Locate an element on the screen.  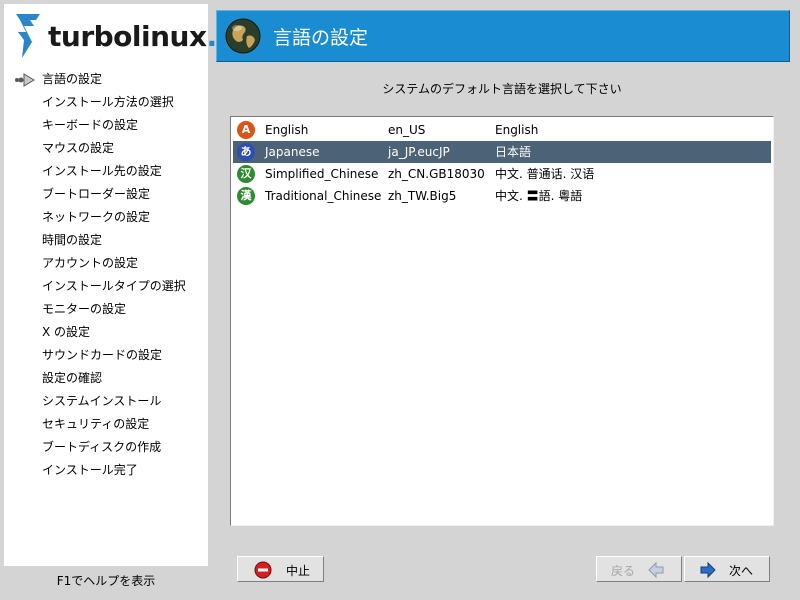
install-step-label: サウンドカードの設定 is located at coordinates (102, 355).